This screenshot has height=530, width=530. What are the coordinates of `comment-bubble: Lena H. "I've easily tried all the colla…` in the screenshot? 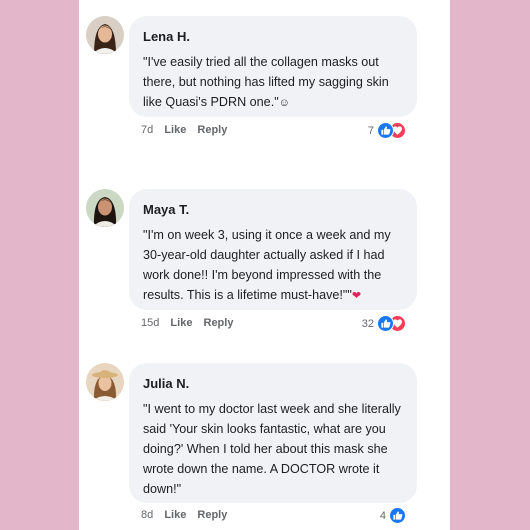 It's located at (273, 66).